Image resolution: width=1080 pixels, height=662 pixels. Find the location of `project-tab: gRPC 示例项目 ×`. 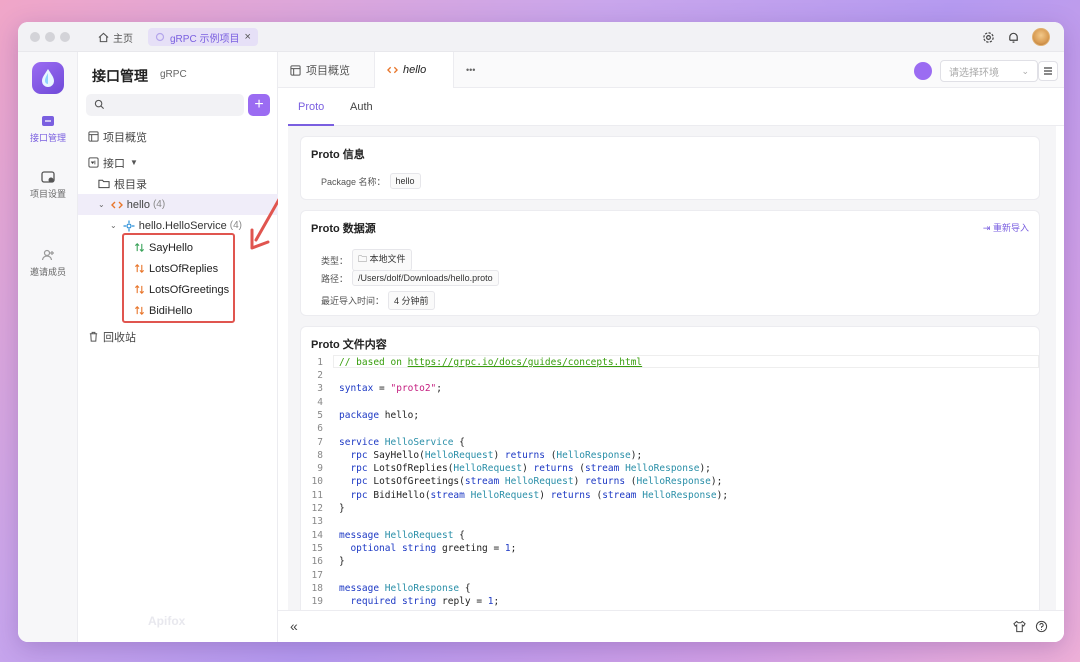

project-tab: gRPC 示例项目 × is located at coordinates (203, 37).